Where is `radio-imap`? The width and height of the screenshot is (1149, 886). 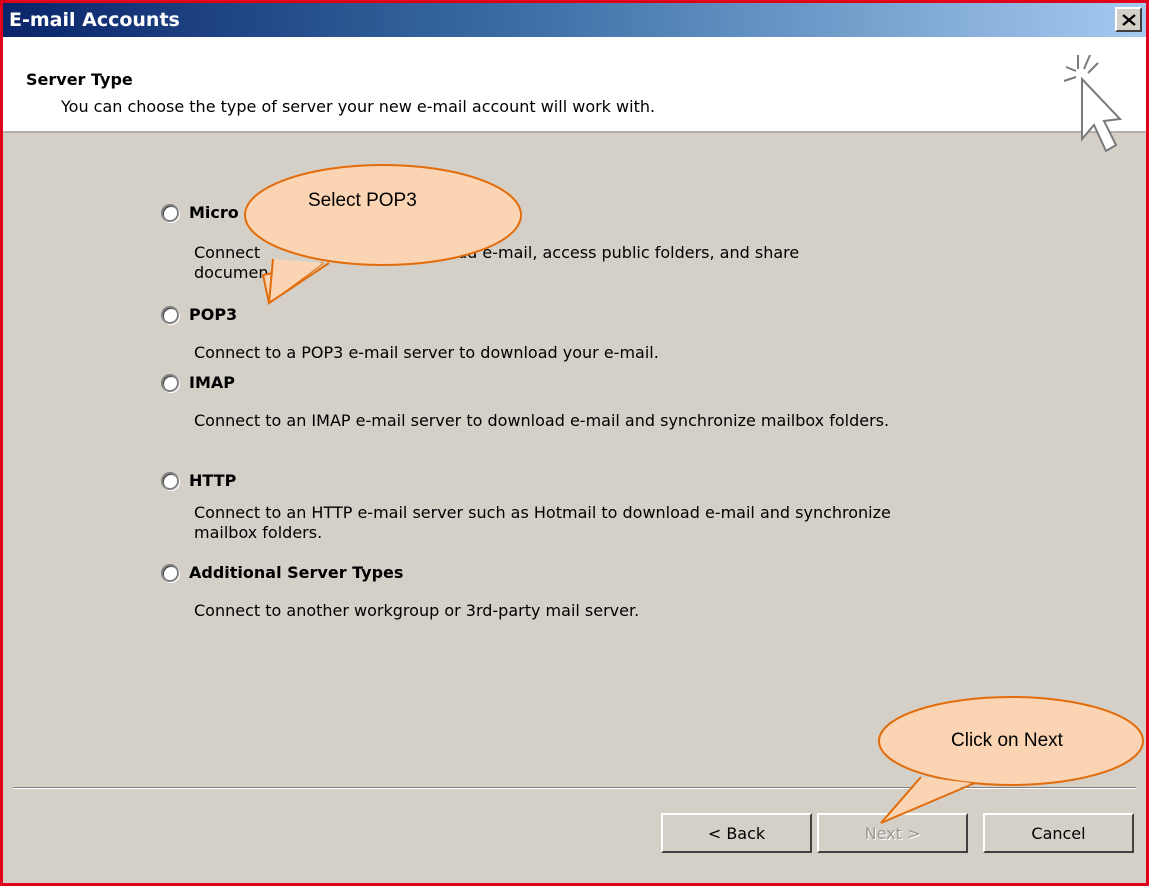 radio-imap is located at coordinates (170, 382).